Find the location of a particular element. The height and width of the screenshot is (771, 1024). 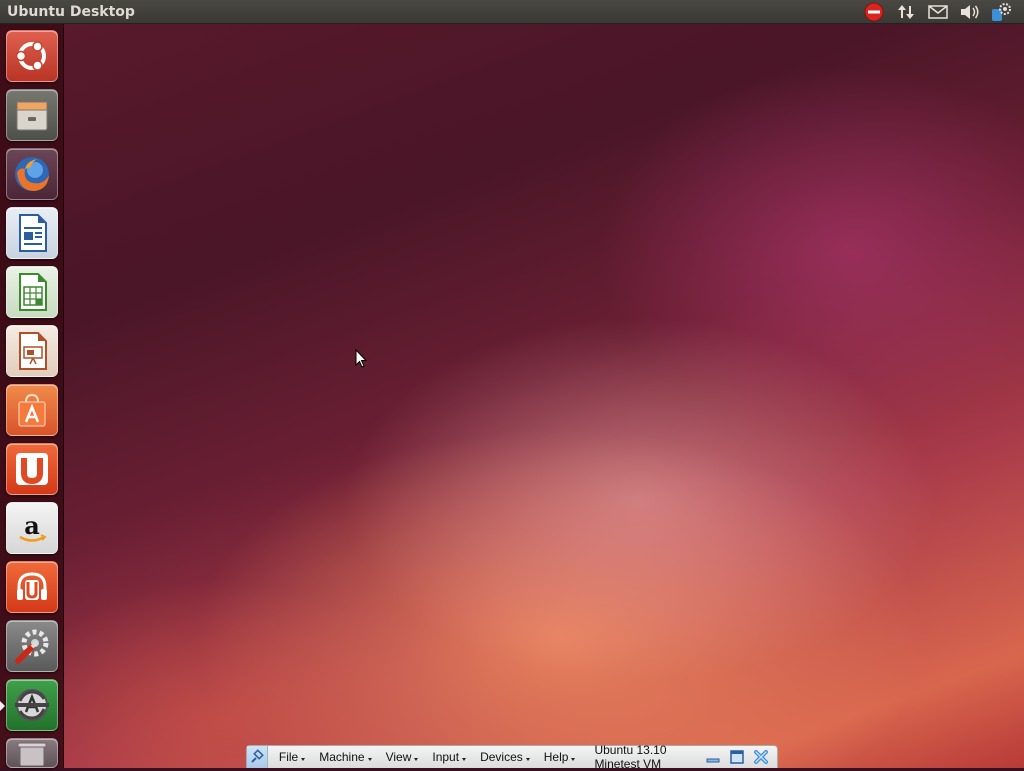

volume-icon is located at coordinates (970, 12).